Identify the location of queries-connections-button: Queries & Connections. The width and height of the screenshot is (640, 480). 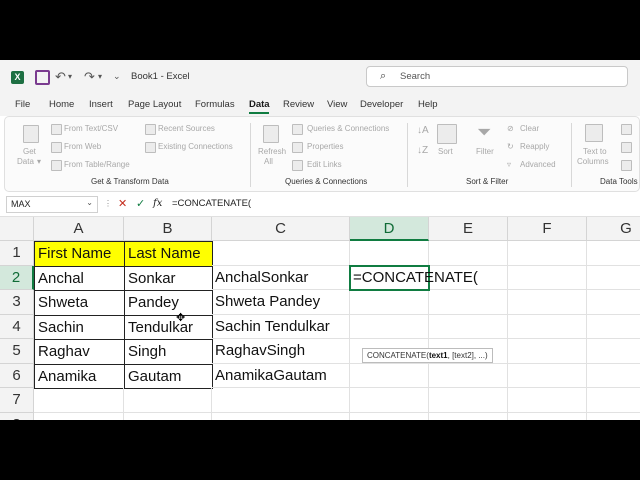
(348, 128).